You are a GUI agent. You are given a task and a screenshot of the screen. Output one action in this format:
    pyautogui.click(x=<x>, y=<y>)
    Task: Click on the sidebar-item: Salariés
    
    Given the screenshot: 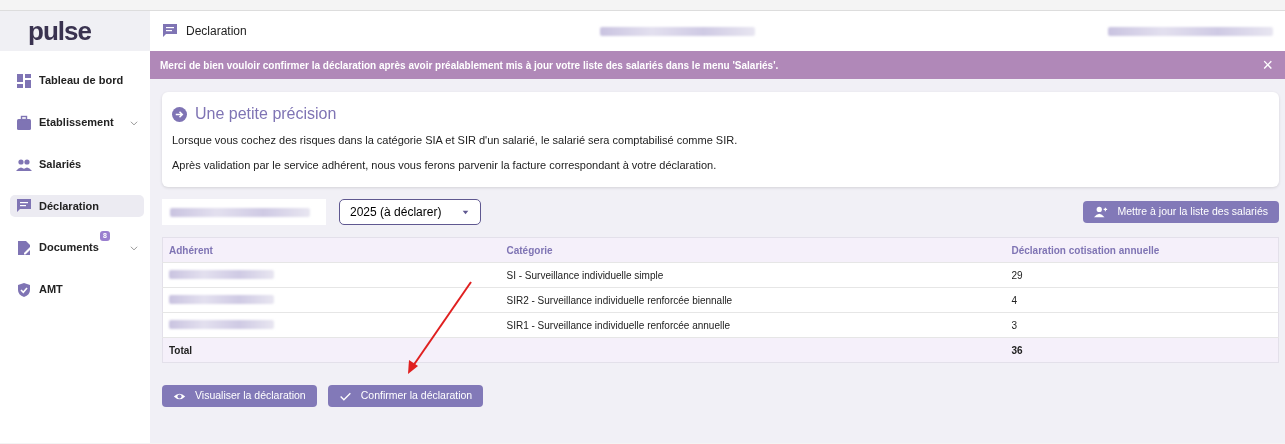 What is the action you would take?
    pyautogui.click(x=77, y=164)
    